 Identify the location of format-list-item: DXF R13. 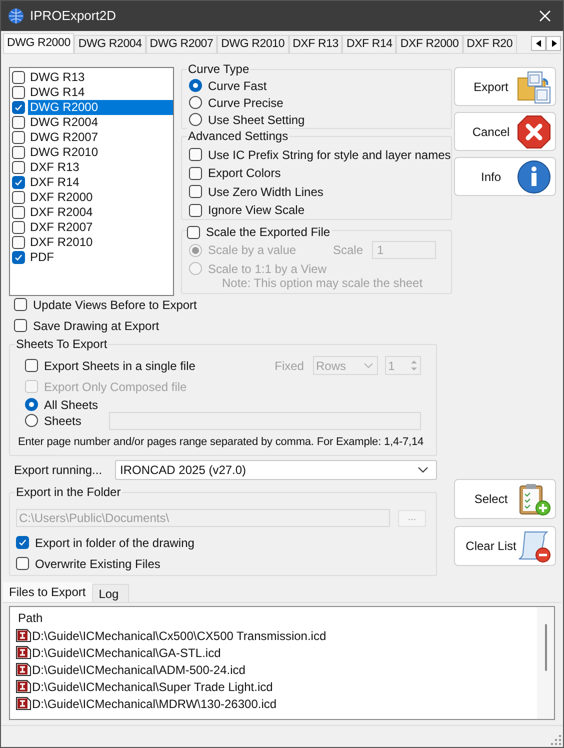
(100, 167).